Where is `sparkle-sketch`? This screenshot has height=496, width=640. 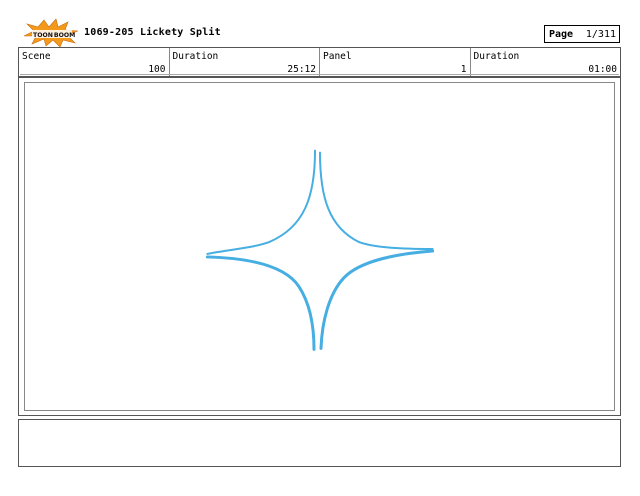
sparkle-sketch is located at coordinates (320, 250).